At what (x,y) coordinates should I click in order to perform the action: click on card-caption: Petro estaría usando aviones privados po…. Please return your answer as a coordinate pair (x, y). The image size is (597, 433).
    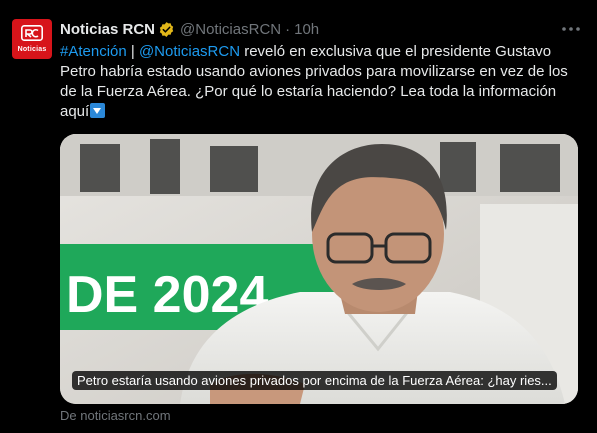
    Looking at the image, I should click on (314, 380).